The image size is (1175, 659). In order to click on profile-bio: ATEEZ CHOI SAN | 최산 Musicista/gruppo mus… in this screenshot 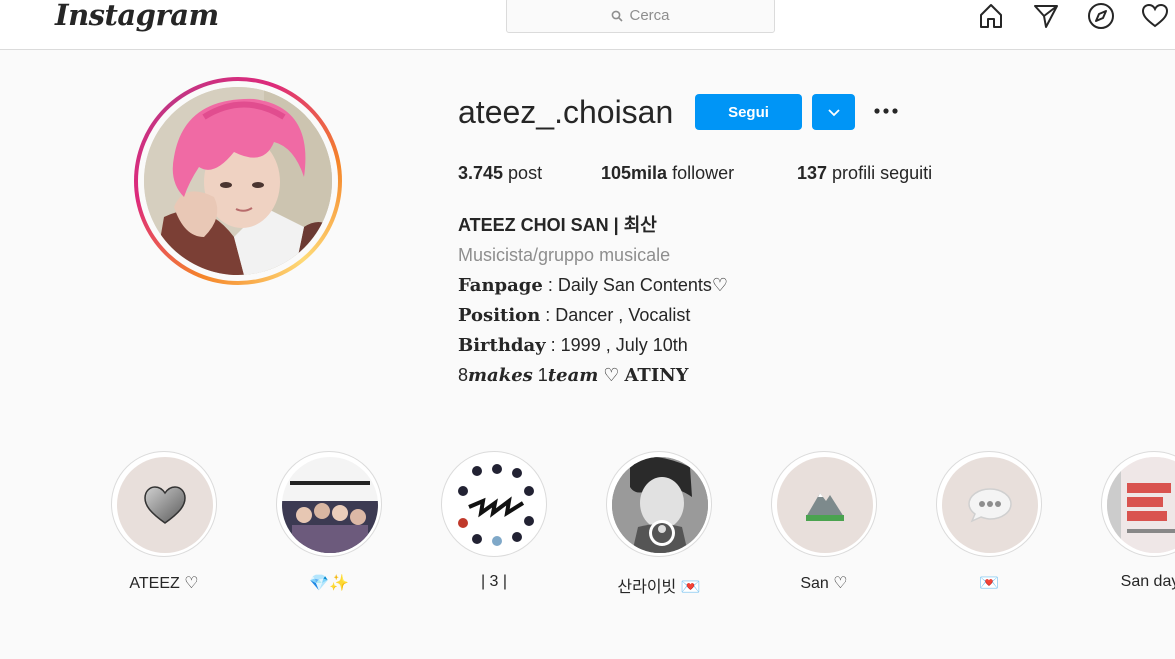, I will do `click(593, 303)`.